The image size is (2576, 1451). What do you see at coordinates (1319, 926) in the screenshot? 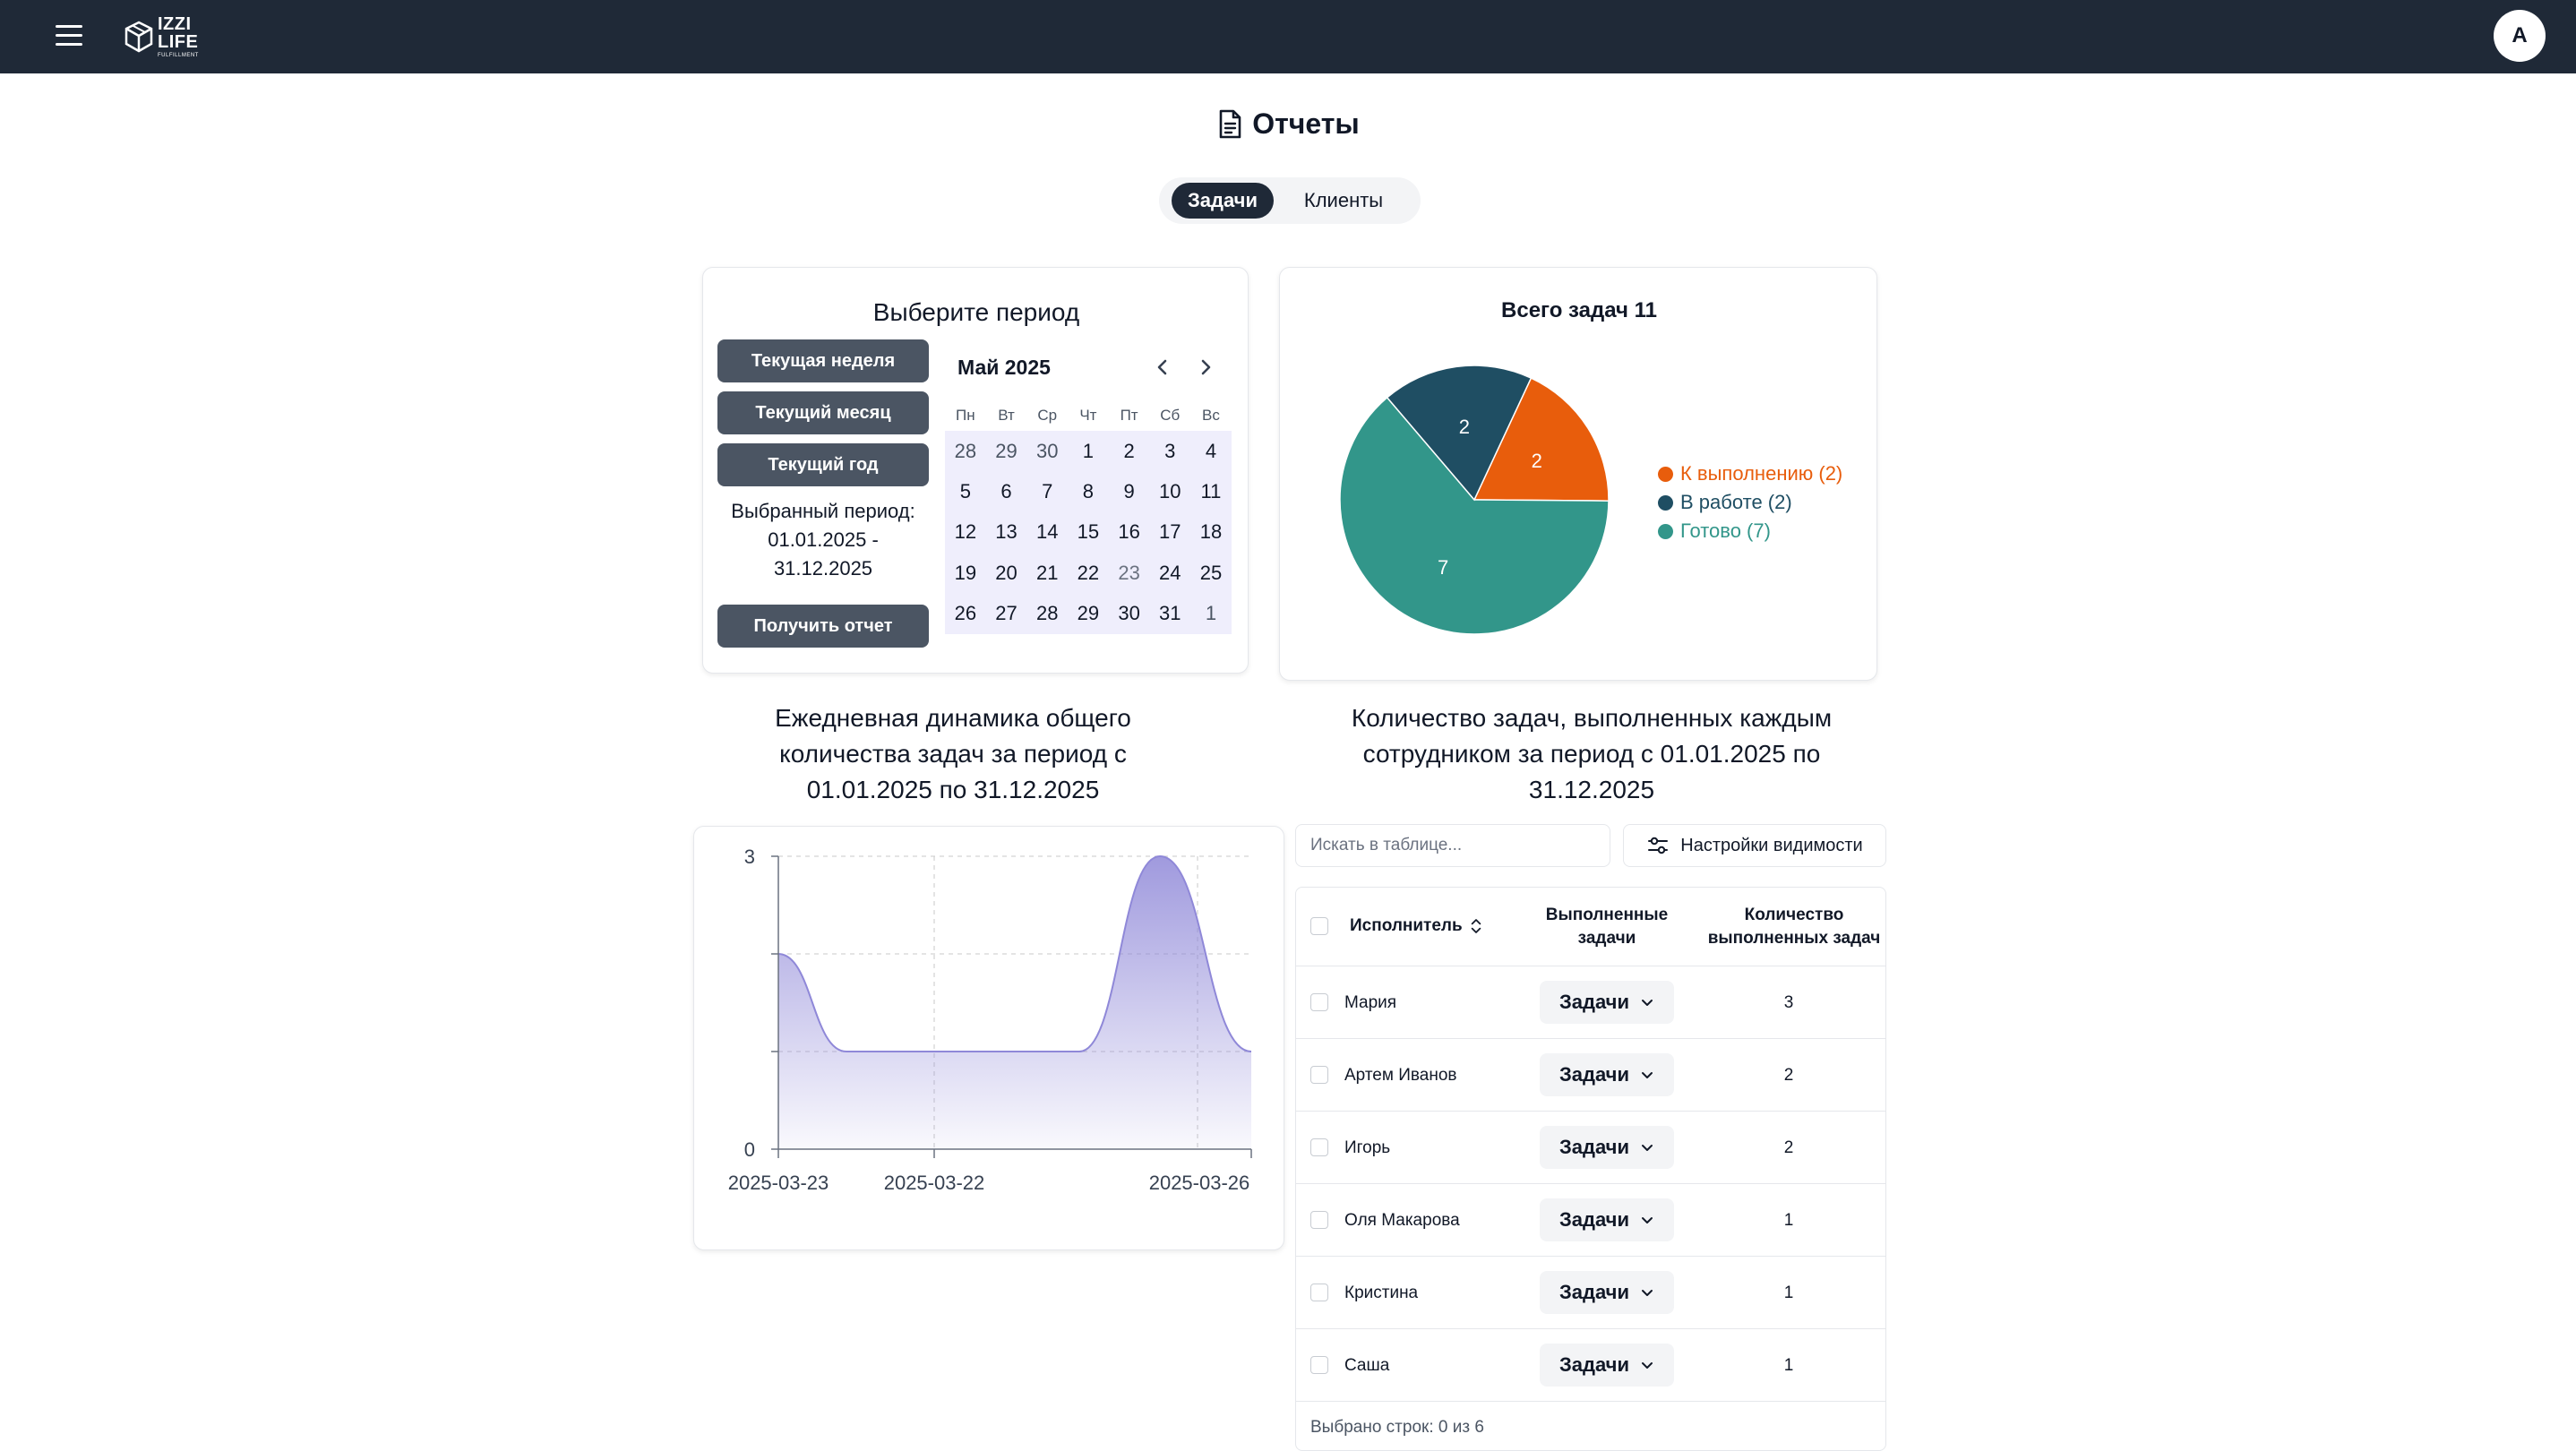
I see `select-all-checkbox` at bounding box center [1319, 926].